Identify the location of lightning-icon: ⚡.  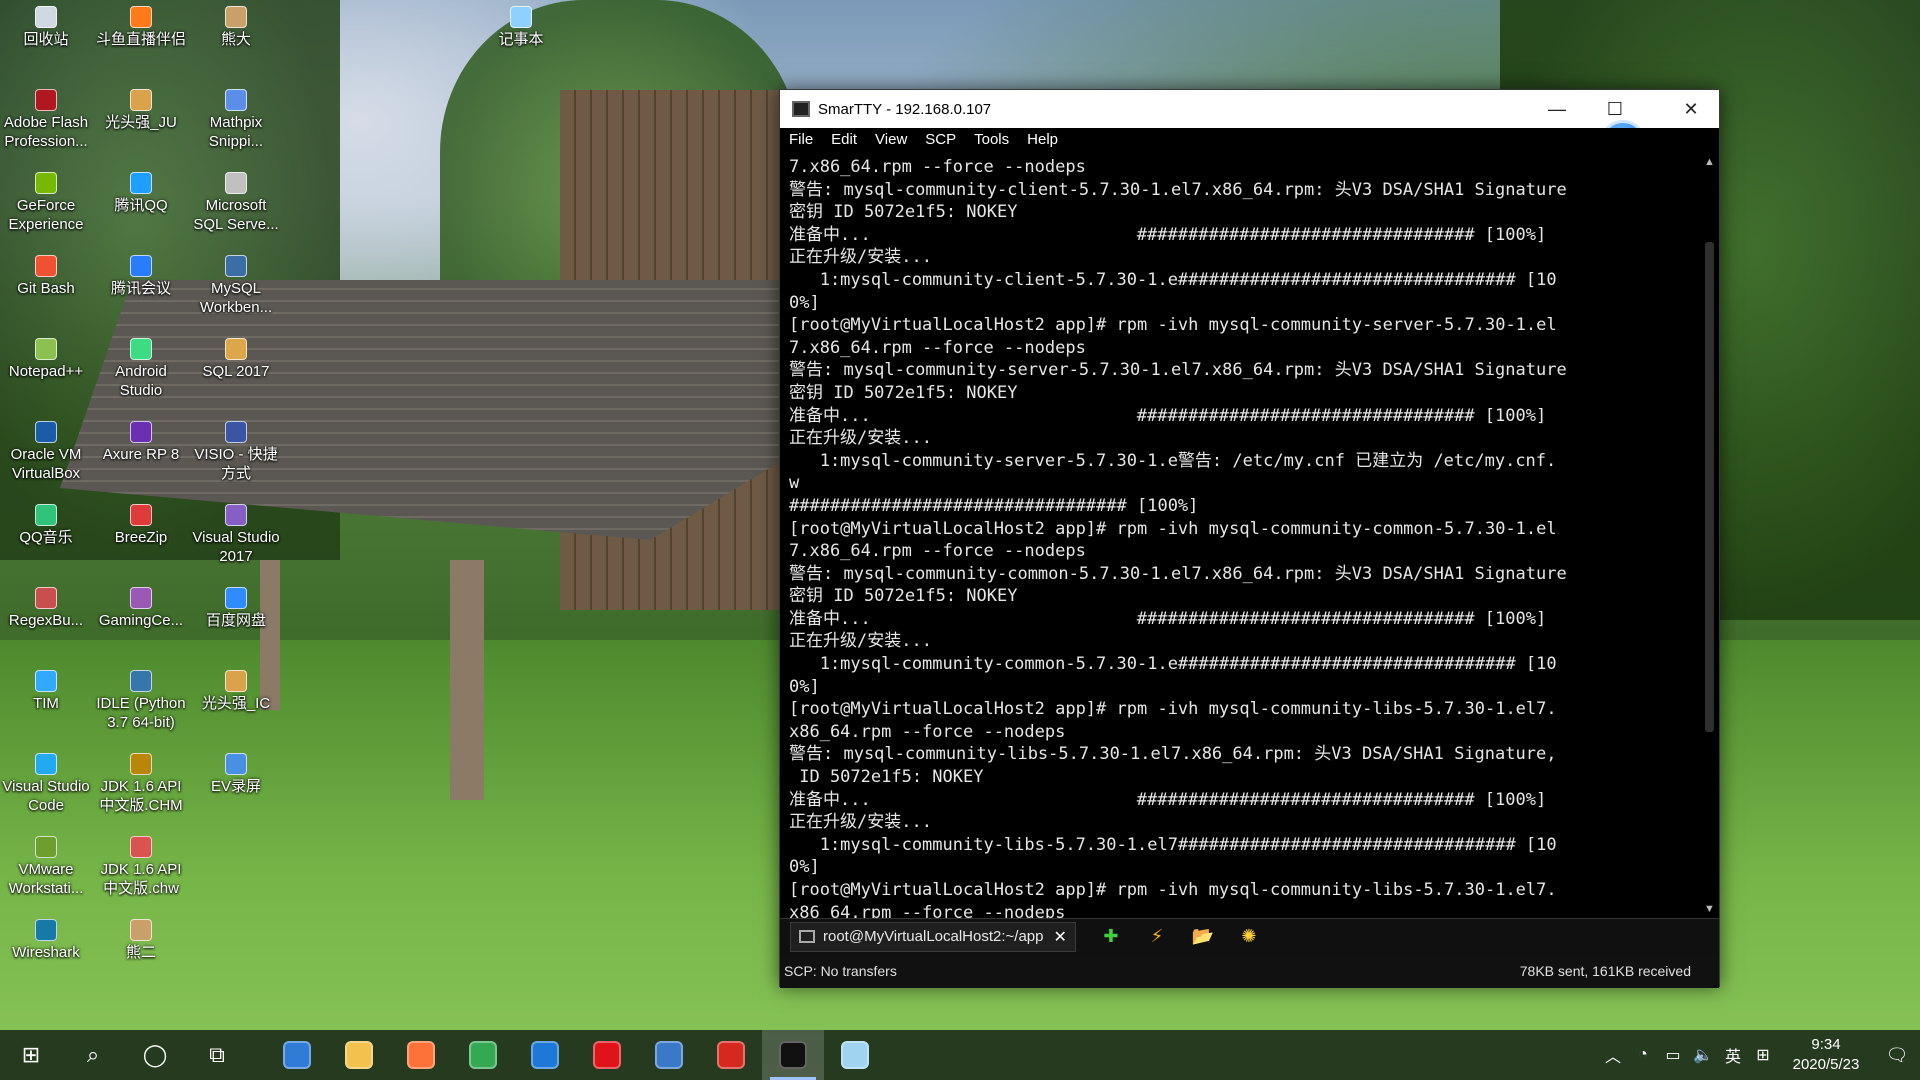
(1157, 937).